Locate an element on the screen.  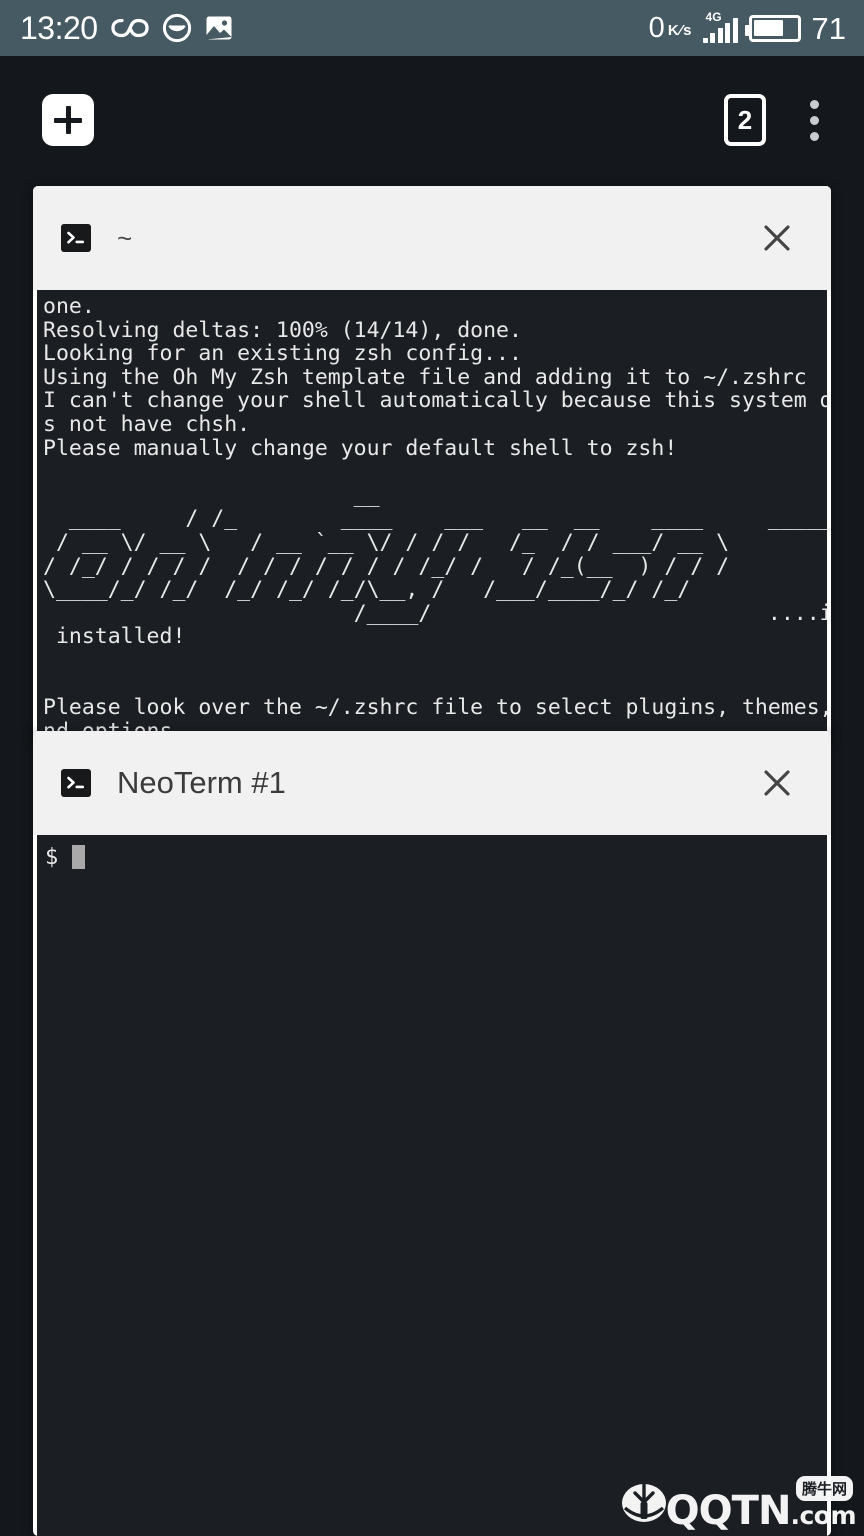
session-card-title: NeoTerm #1 is located at coordinates (201, 782).